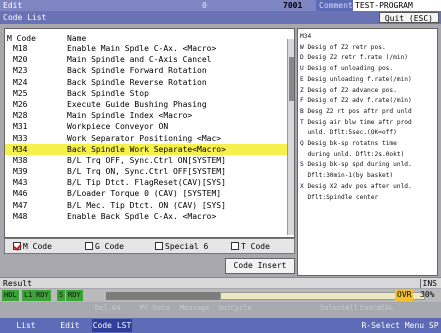  Describe the element at coordinates (13, 5) in the screenshot. I see `mode-label: Edit` at that location.